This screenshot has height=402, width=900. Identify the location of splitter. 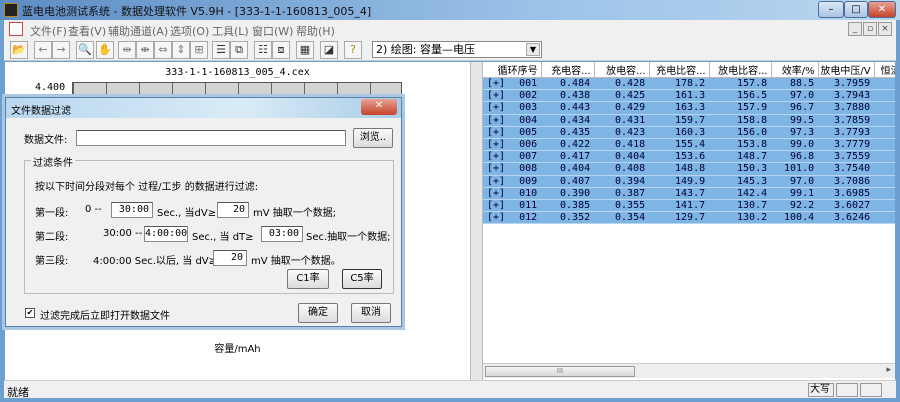
(476, 221).